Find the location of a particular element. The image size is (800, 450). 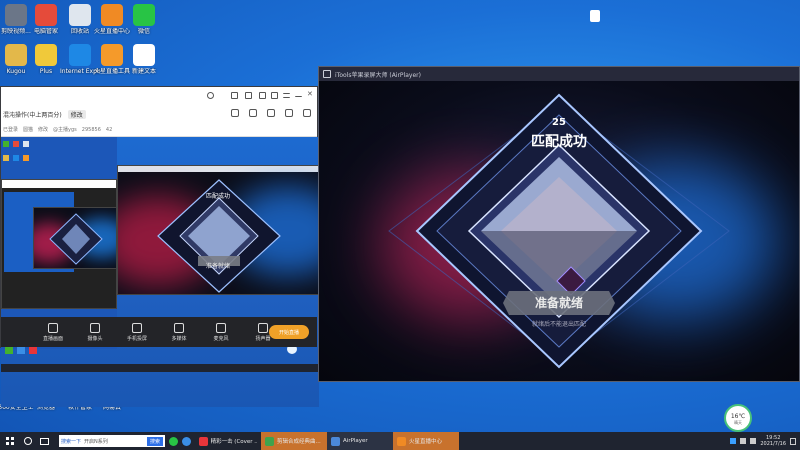

room-stats: 已登录 圆猫 修改 @主播ygs 295856 42 is located at coordinates (159, 130).